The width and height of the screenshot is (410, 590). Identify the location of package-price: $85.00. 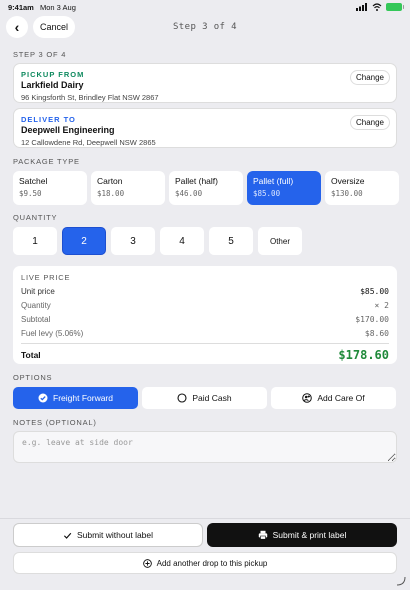
(267, 193).